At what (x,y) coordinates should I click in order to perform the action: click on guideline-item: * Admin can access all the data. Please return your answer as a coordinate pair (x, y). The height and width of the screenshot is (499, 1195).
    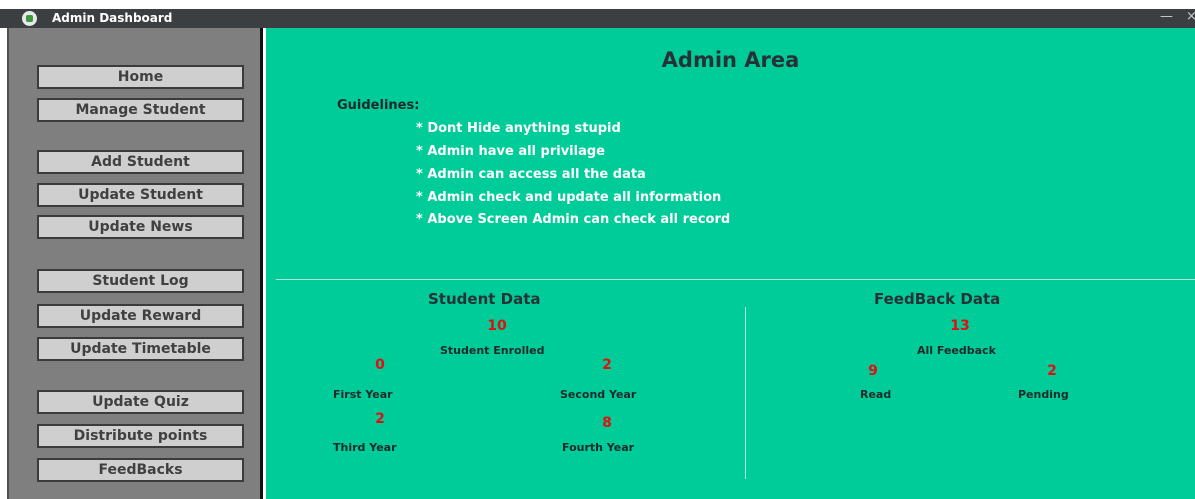
    Looking at the image, I should click on (531, 174).